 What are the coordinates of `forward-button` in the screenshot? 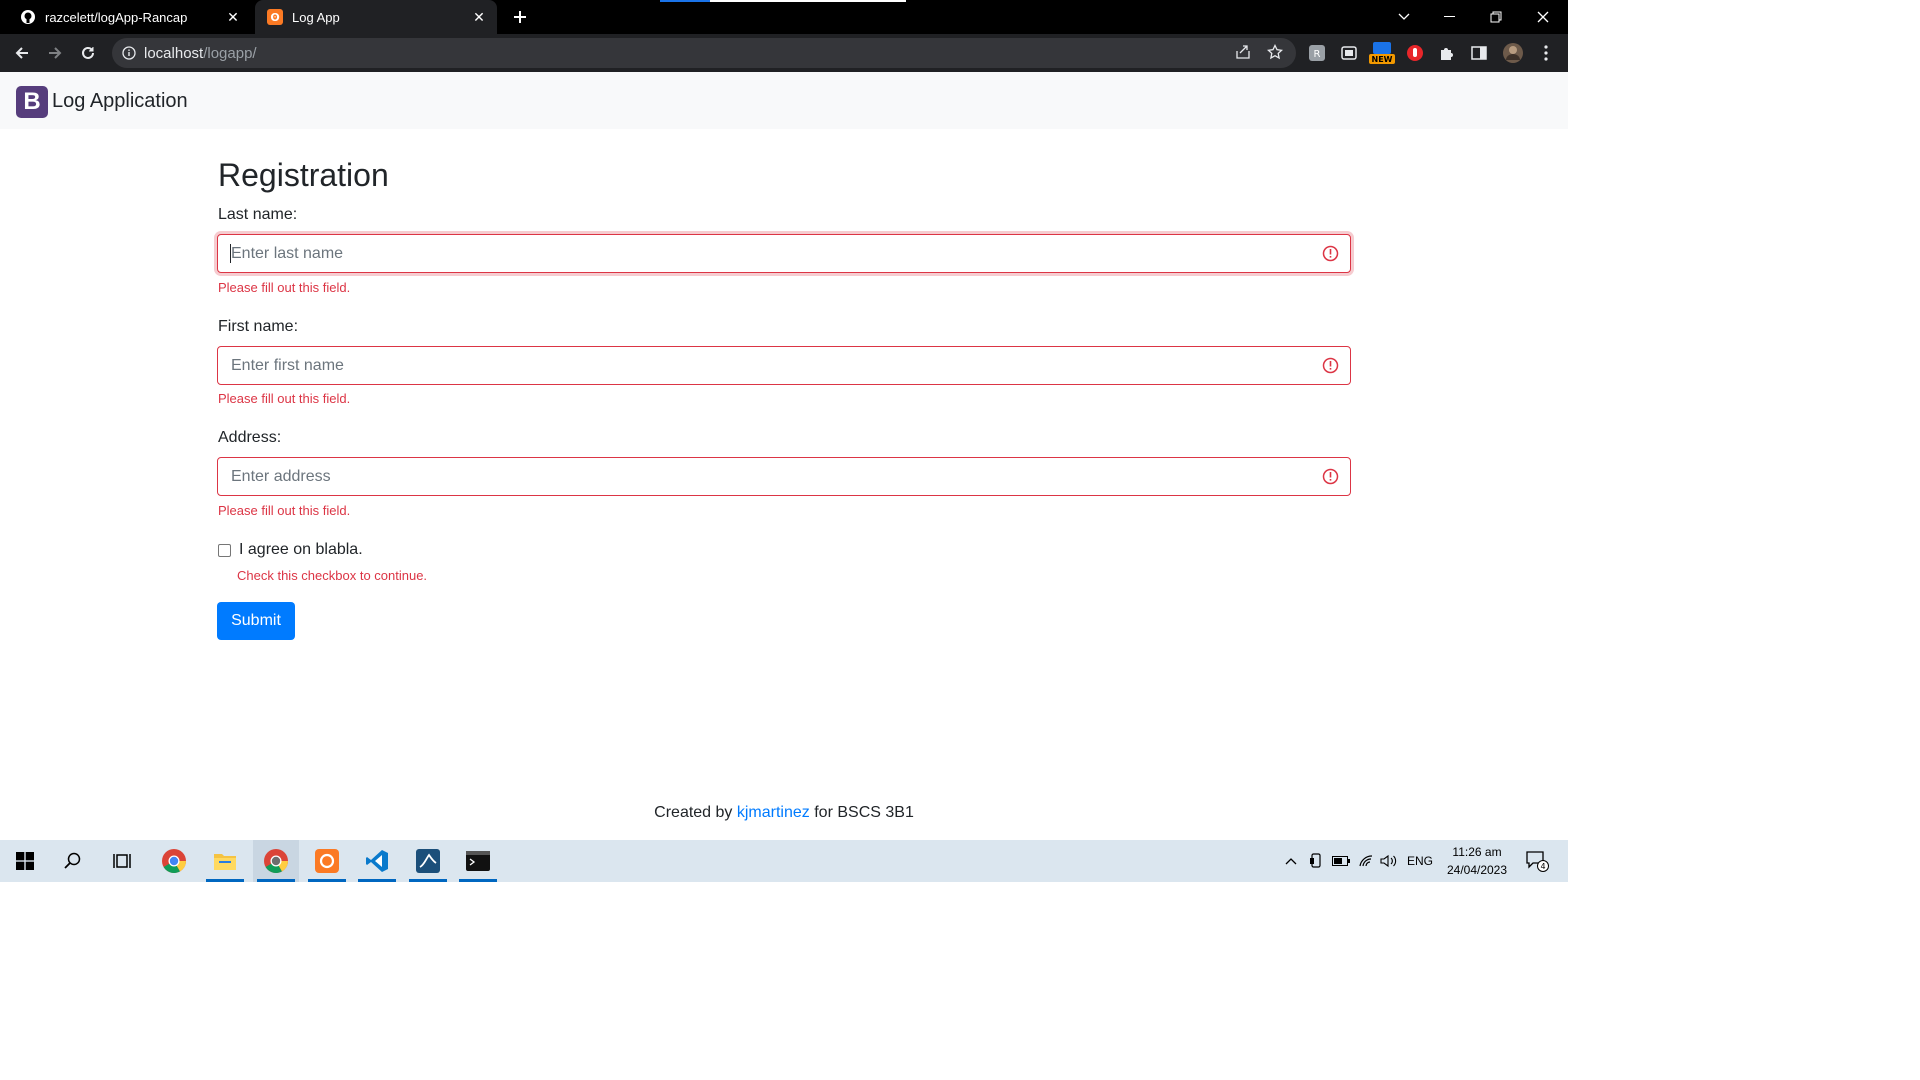 It's located at (55, 53).